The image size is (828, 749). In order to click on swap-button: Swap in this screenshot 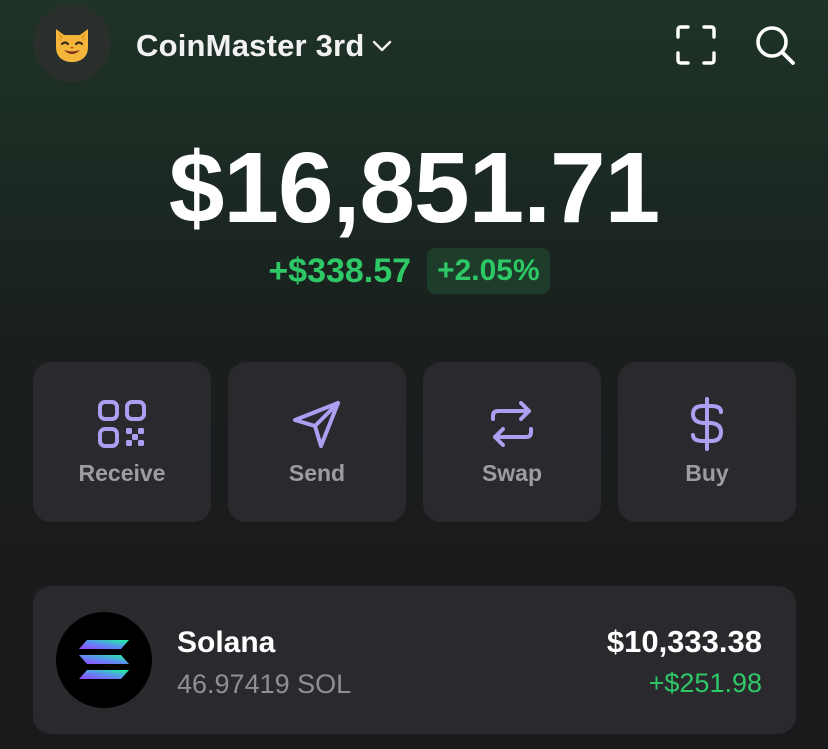, I will do `click(512, 442)`.